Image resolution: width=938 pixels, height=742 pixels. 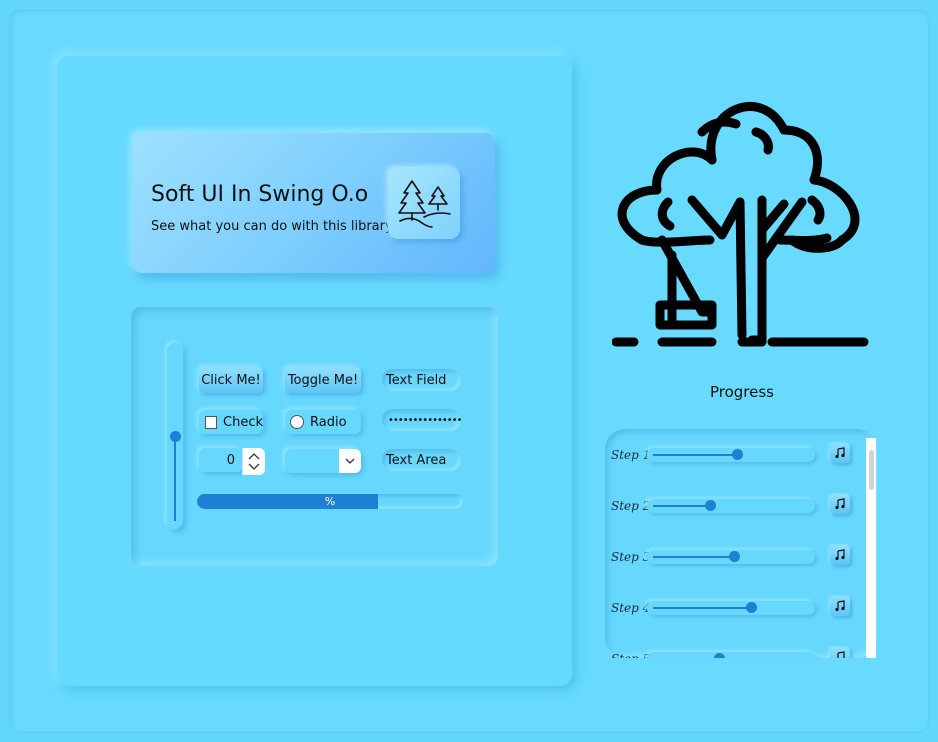 I want to click on step-label: Step 2, so click(x=631, y=506).